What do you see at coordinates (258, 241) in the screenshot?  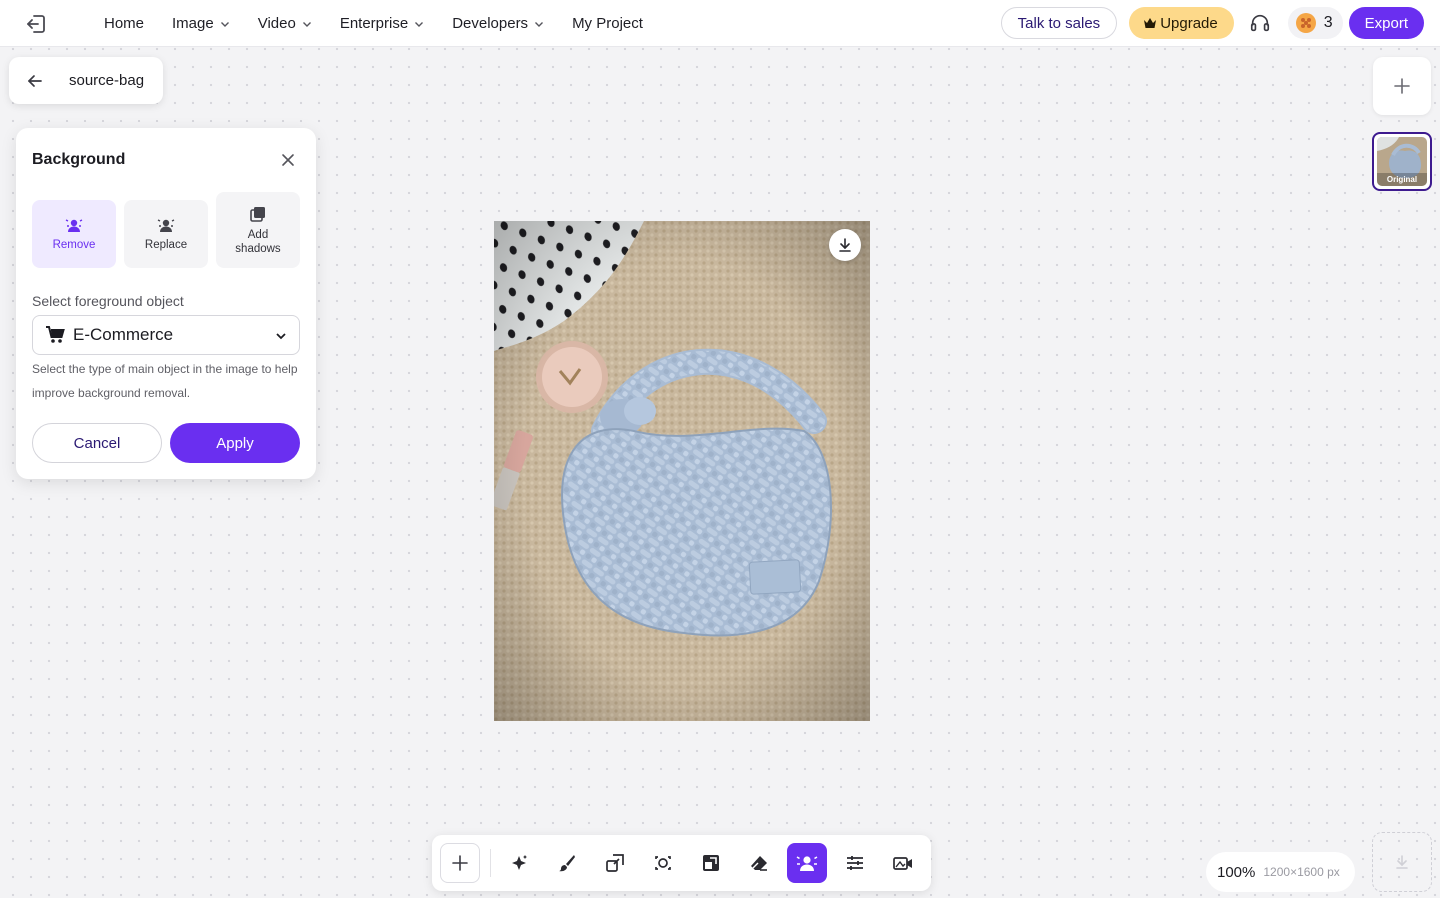 I see `mode-add-shadows-label: Add shadows` at bounding box center [258, 241].